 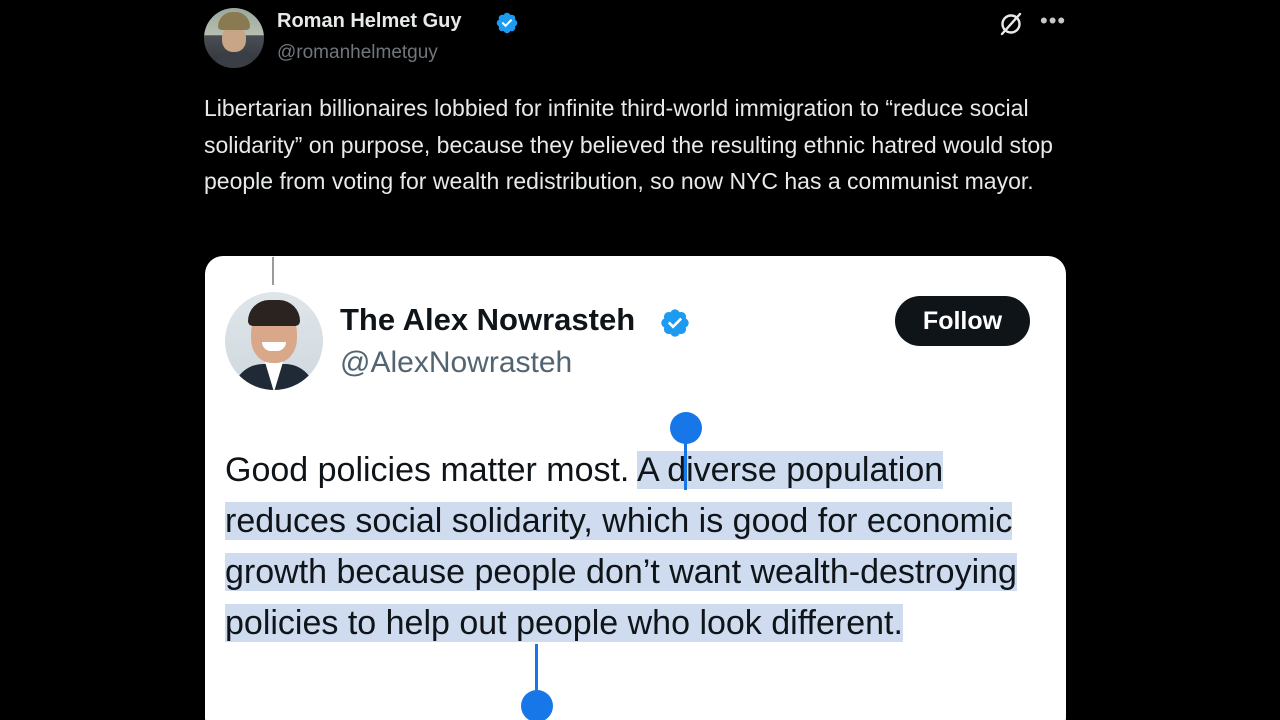 What do you see at coordinates (1011, 24) in the screenshot?
I see `grok-icon` at bounding box center [1011, 24].